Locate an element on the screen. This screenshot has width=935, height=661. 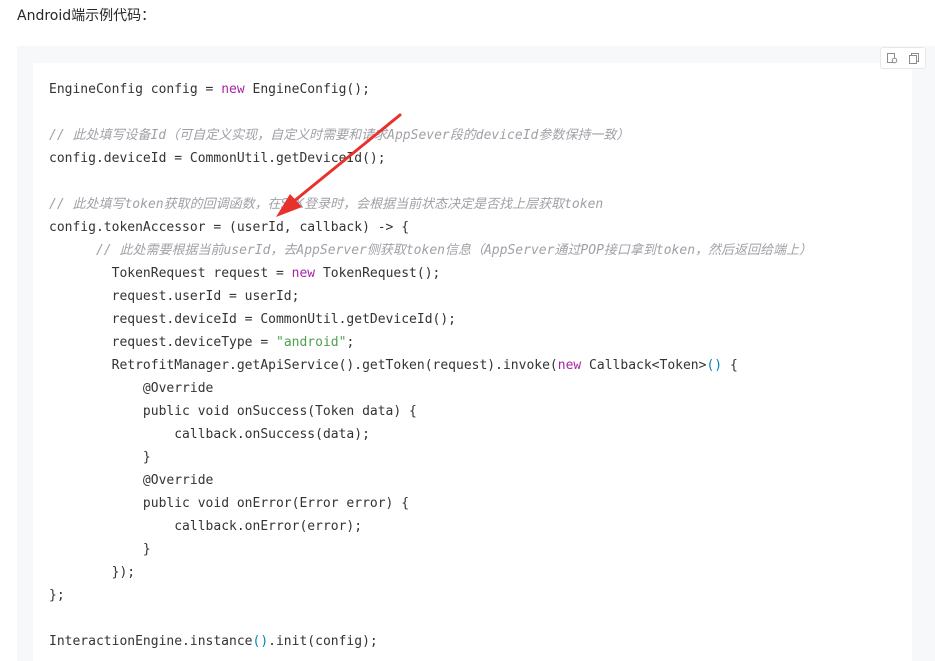
copy-to-editor-icon is located at coordinates (892, 58).